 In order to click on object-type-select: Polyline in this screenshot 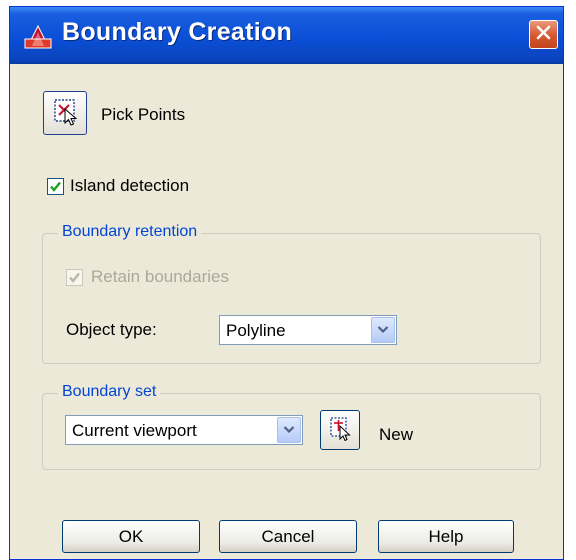, I will do `click(308, 330)`.